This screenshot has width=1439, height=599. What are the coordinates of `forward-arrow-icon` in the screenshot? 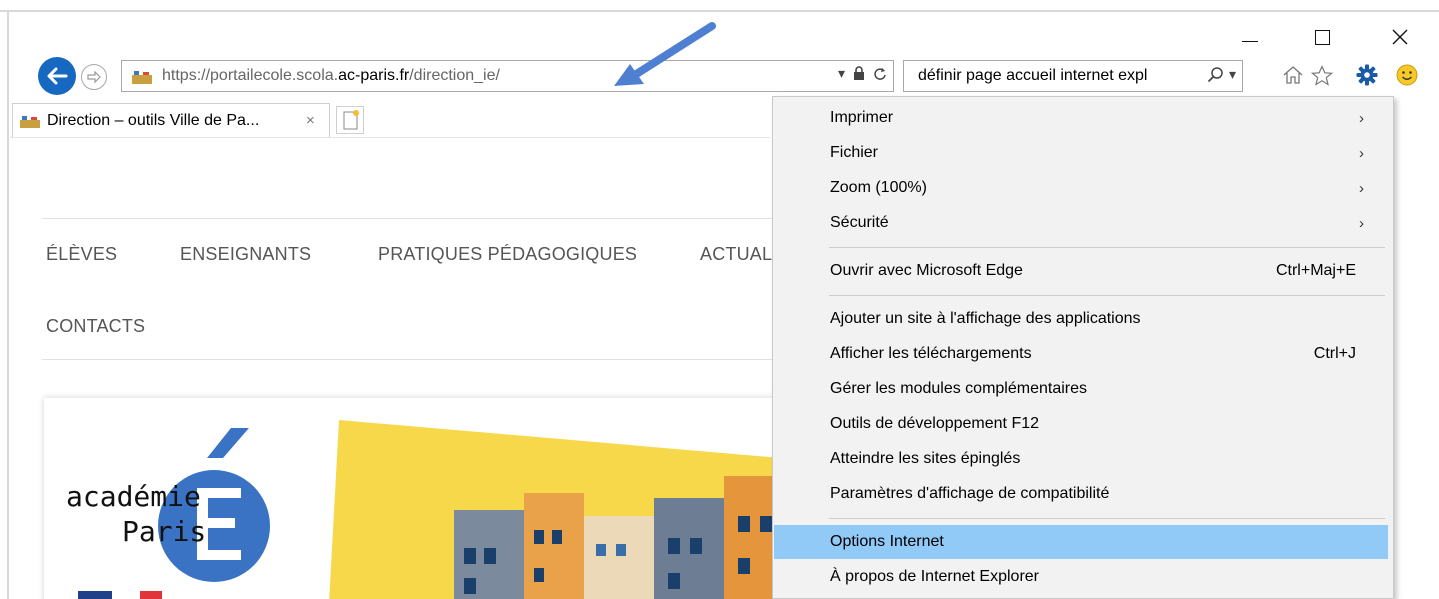 It's located at (94, 77).